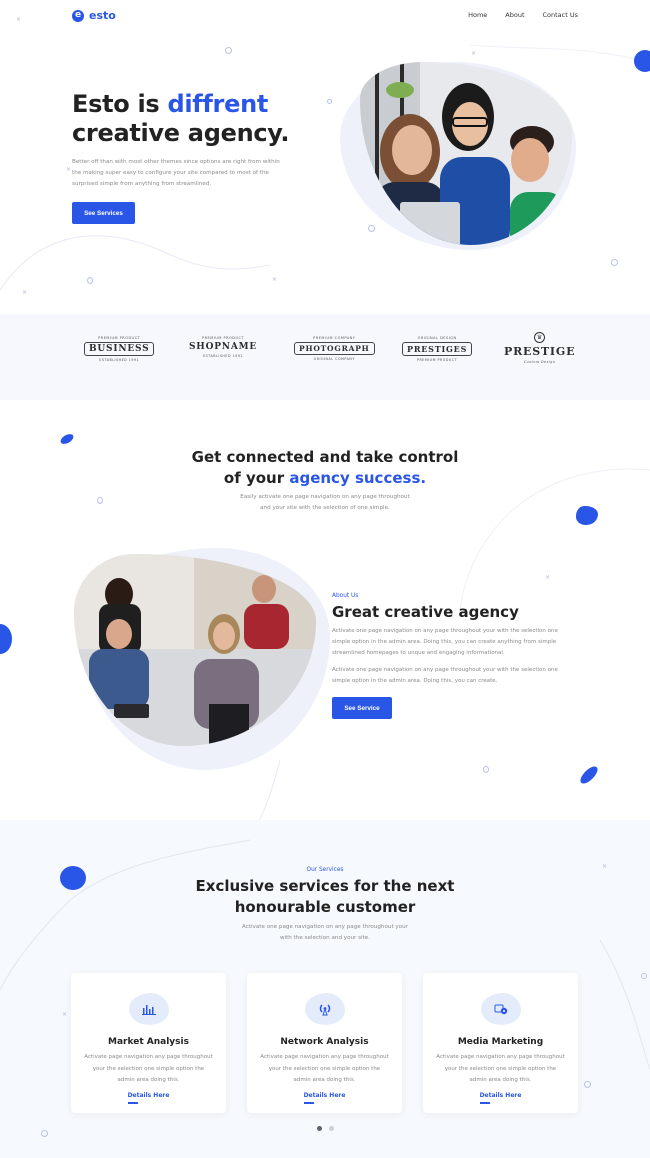 The height and width of the screenshot is (1158, 650). Describe the element at coordinates (120, 104) in the screenshot. I see `hero-title-part1: Esto is` at that location.